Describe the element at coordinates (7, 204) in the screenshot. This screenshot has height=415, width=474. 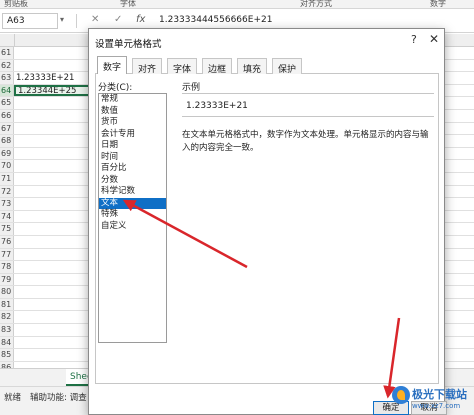
I see `row-header: 73` at that location.